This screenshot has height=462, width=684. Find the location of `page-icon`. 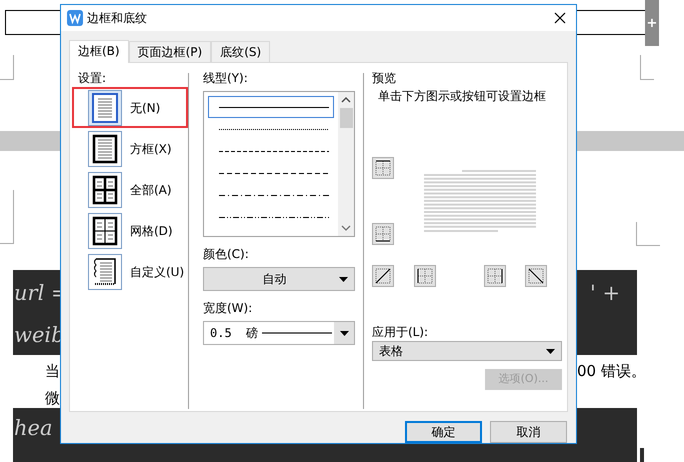

page-icon is located at coordinates (105, 107).